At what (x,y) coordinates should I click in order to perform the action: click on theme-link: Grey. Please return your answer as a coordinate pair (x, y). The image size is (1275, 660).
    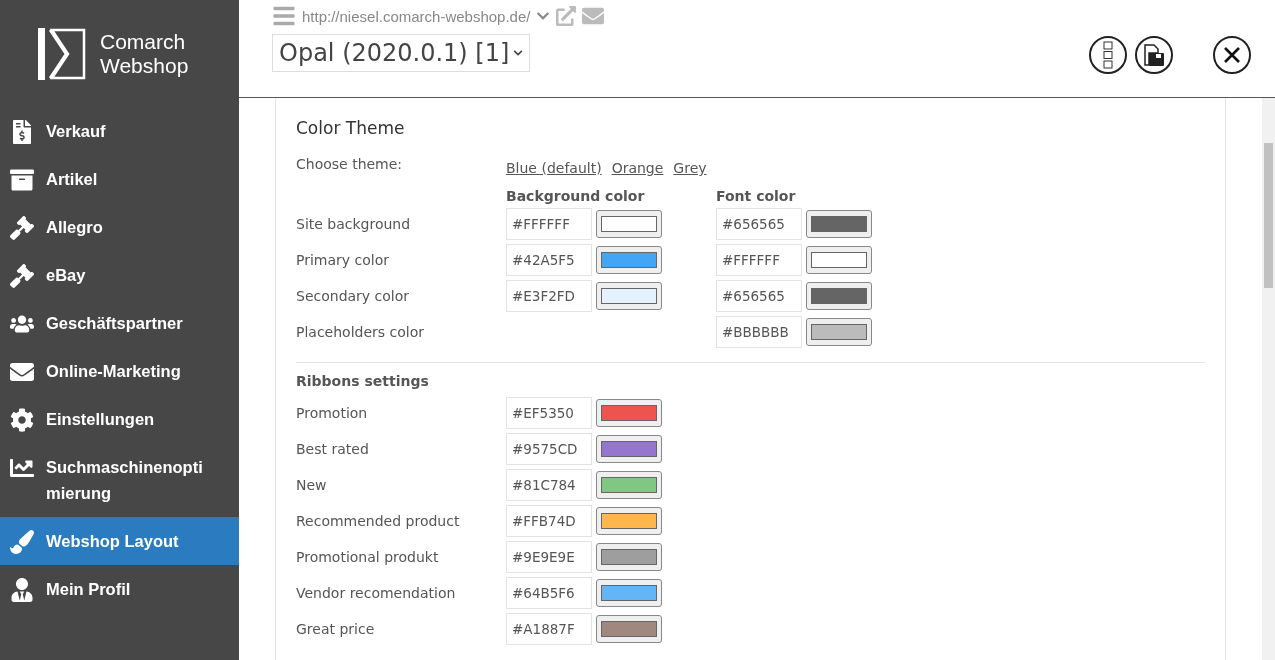
    Looking at the image, I should click on (690, 168).